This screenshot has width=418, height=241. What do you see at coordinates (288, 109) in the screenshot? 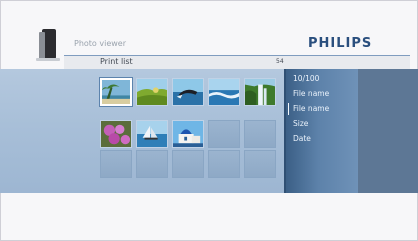
I see `selection-cursor` at bounding box center [288, 109].